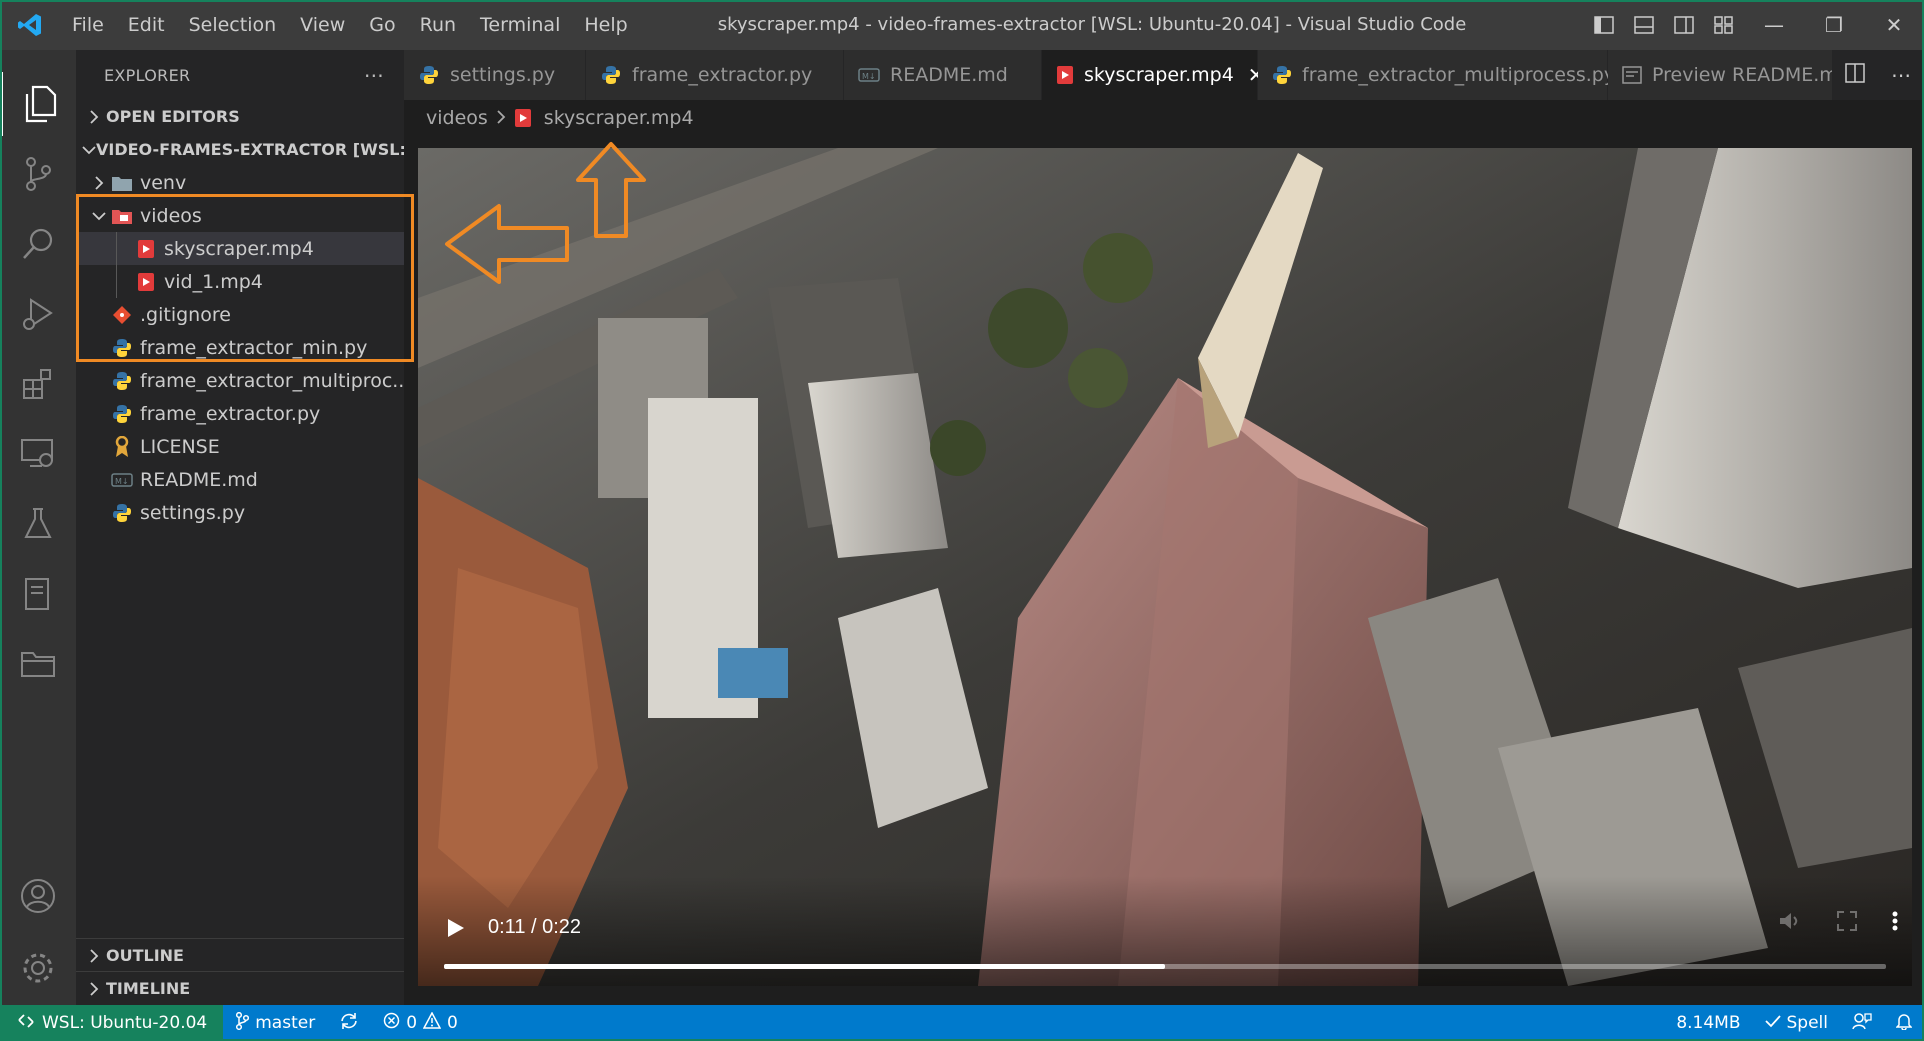  What do you see at coordinates (38, 384) in the screenshot?
I see `extensions-icon` at bounding box center [38, 384].